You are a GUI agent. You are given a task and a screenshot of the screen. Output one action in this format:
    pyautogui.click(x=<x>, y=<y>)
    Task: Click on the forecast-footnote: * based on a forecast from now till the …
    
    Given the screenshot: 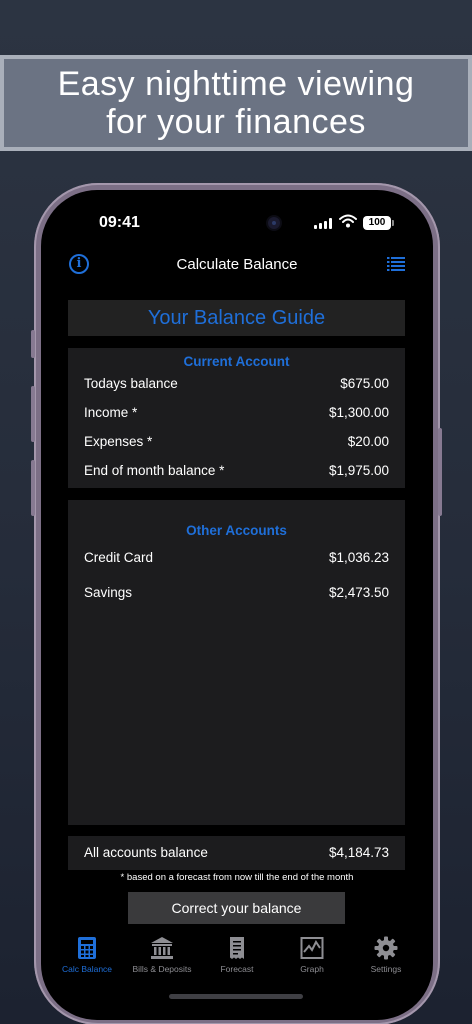 What is the action you would take?
    pyautogui.click(x=237, y=877)
    